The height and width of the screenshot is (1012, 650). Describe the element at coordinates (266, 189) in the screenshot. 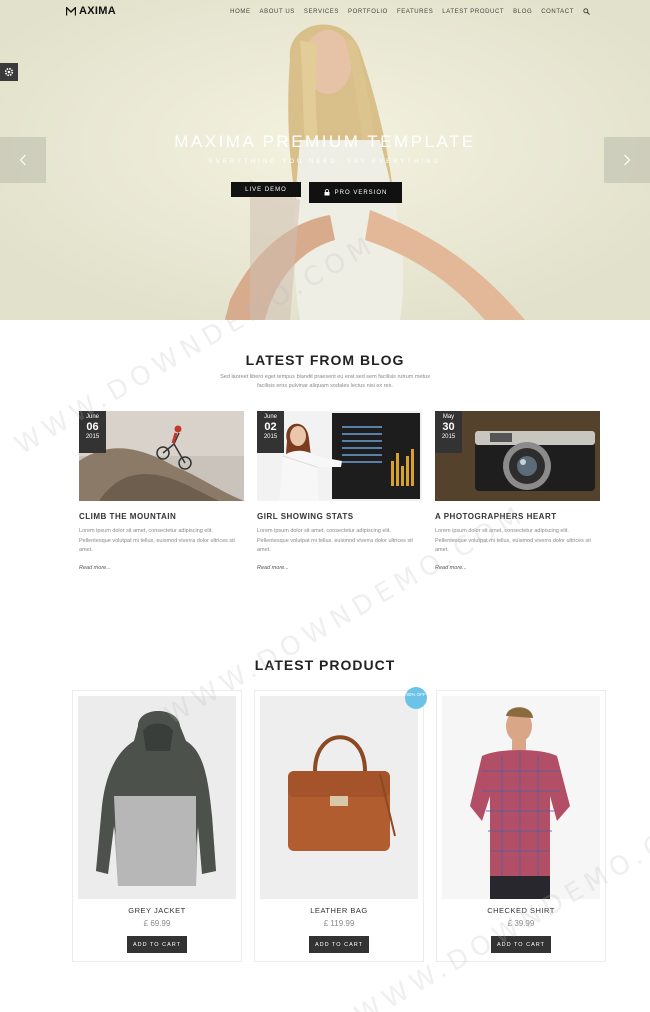

I see `live-demo-button: LIVE DEMO` at that location.